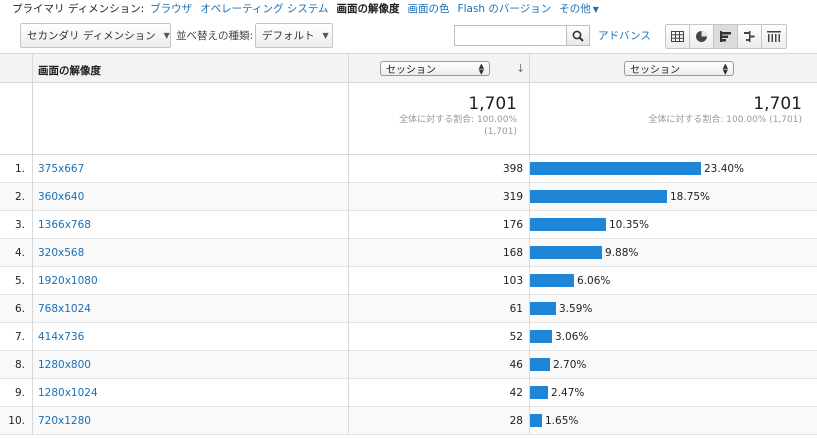  I want to click on share-percent: 2.70%, so click(570, 365).